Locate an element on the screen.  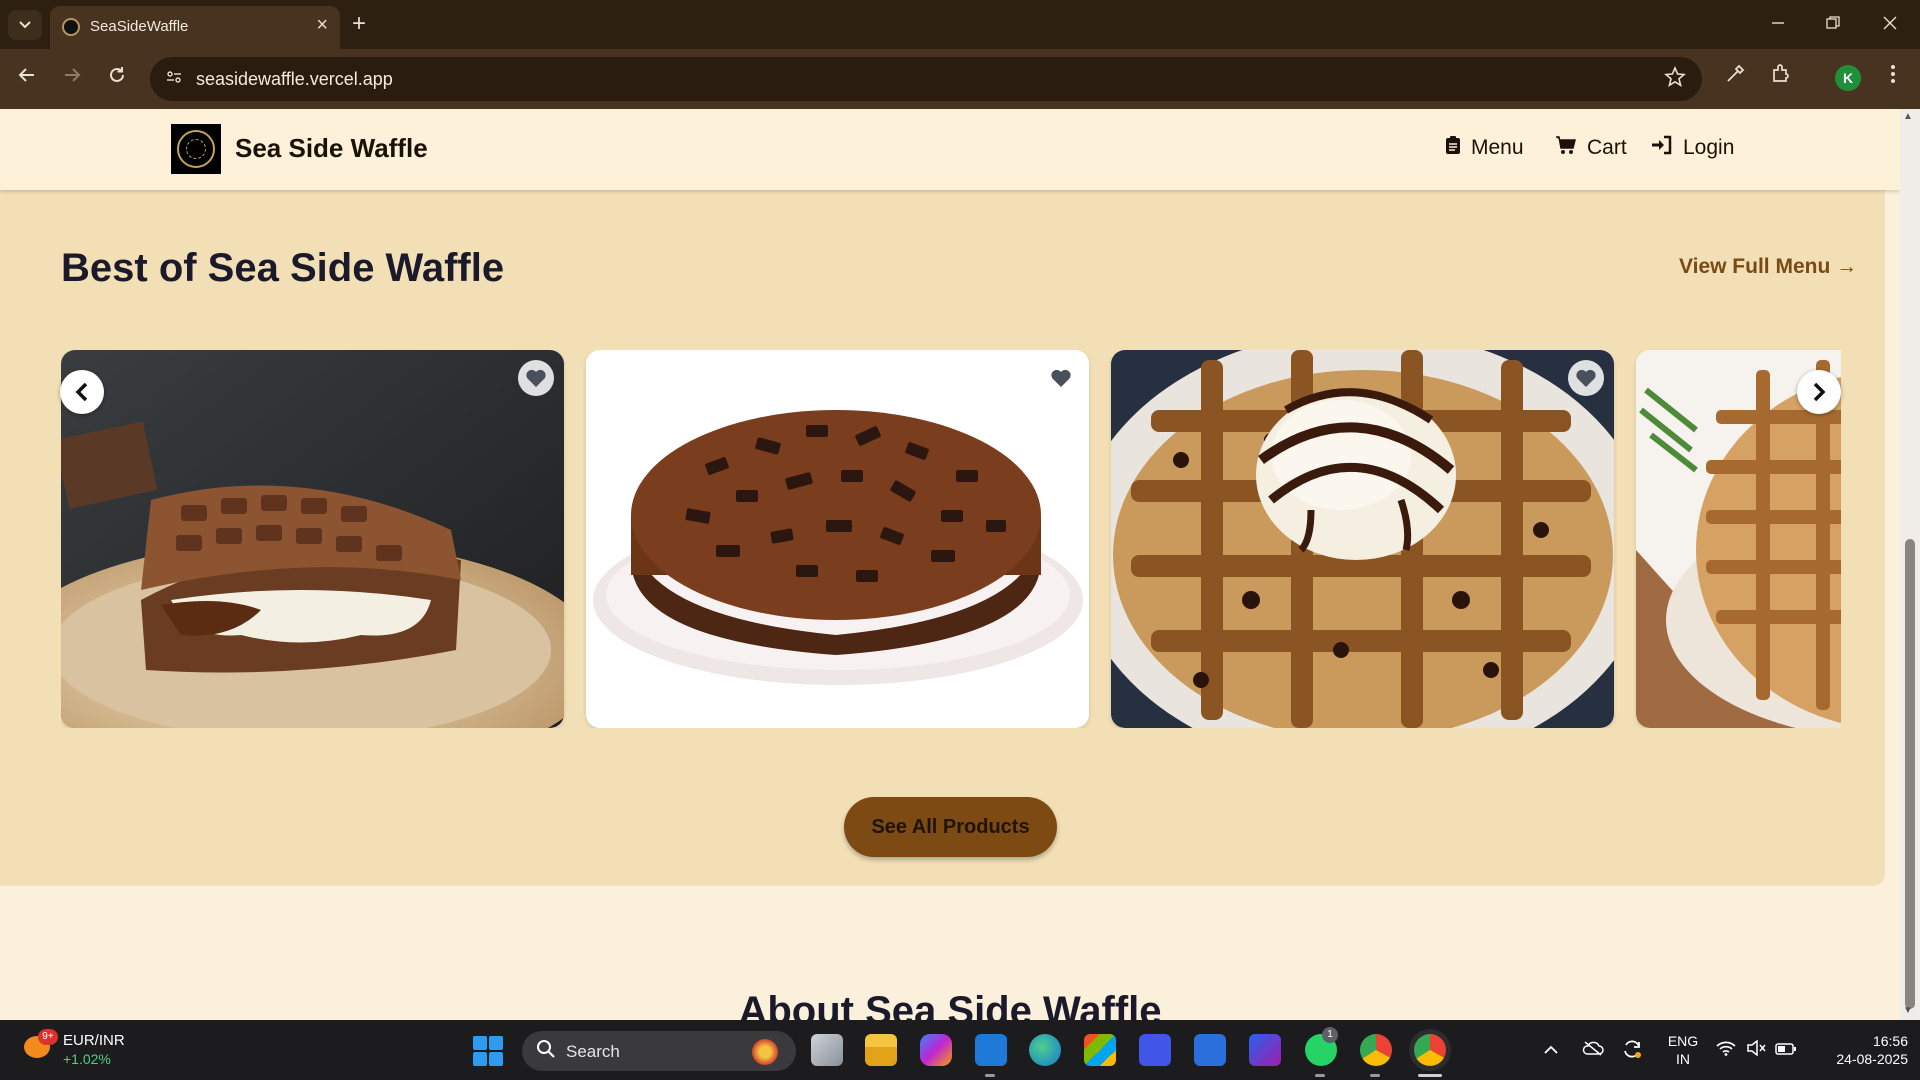
chrome-profile-icon is located at coordinates (1430, 1050).